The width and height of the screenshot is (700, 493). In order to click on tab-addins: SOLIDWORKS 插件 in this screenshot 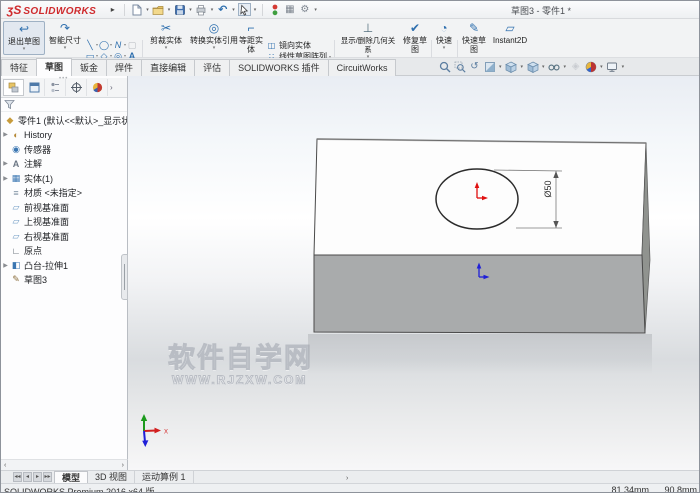, I will do `click(279, 67)`.